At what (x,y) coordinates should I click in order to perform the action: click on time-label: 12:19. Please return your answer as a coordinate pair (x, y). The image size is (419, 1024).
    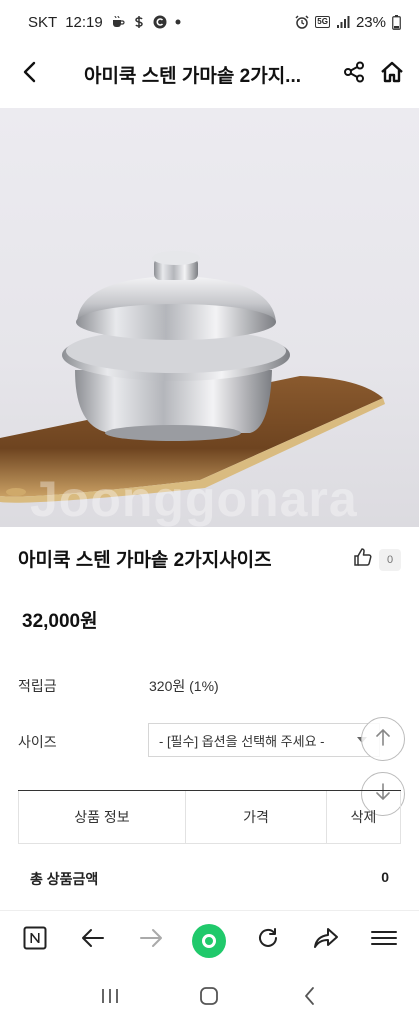
    Looking at the image, I should click on (84, 22).